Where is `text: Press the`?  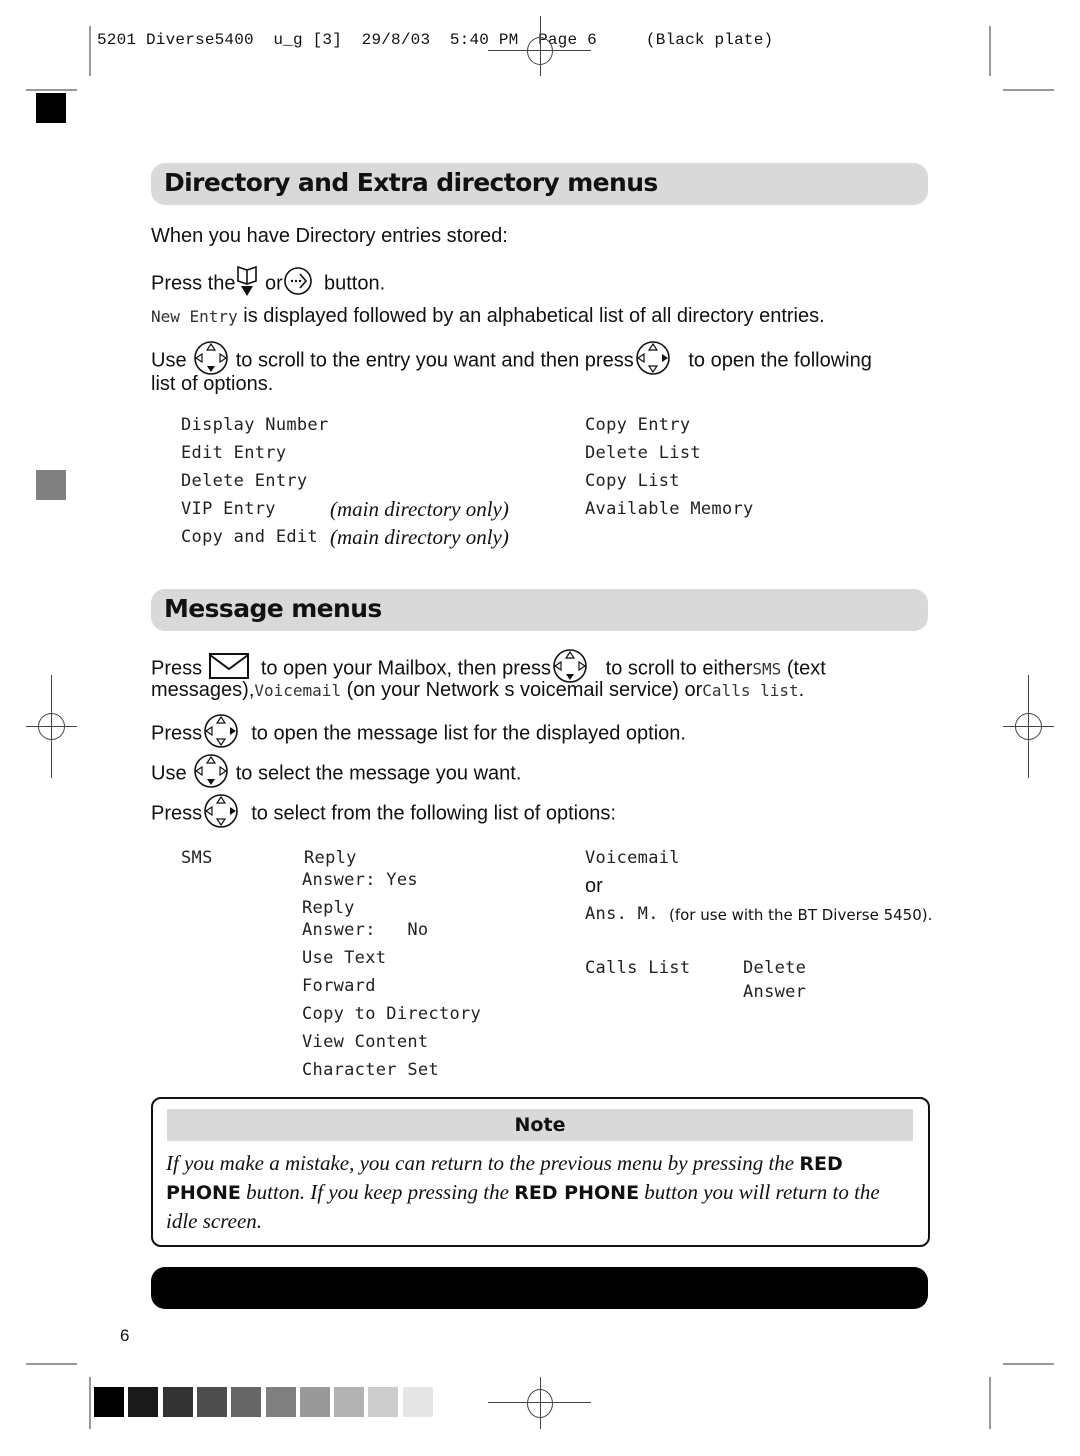
text: Press the is located at coordinates (193, 283).